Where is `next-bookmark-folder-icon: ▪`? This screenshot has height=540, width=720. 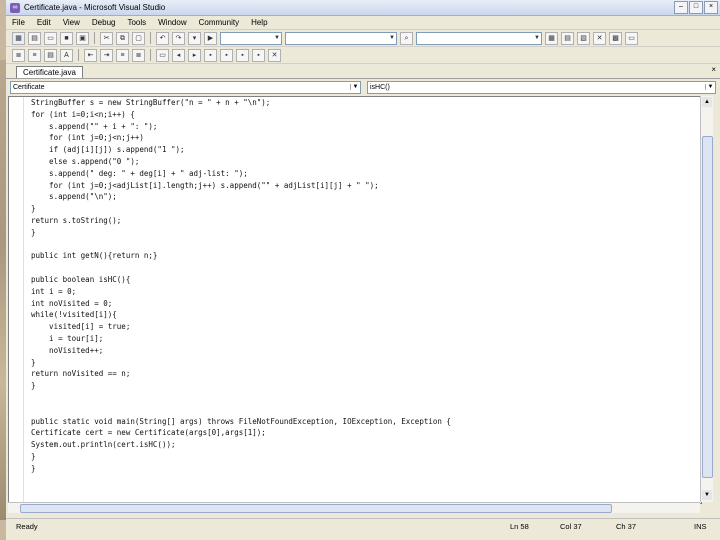 next-bookmark-folder-icon: ▪ is located at coordinates (226, 55).